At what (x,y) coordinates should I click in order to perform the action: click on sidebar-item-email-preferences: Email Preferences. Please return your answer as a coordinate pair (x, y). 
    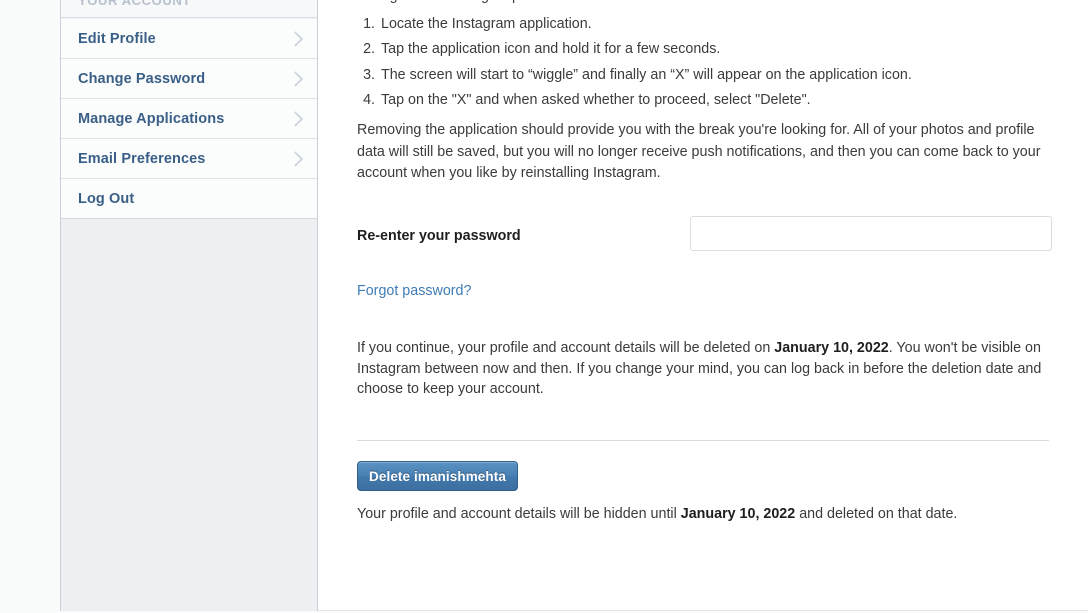
    Looking at the image, I should click on (189, 159).